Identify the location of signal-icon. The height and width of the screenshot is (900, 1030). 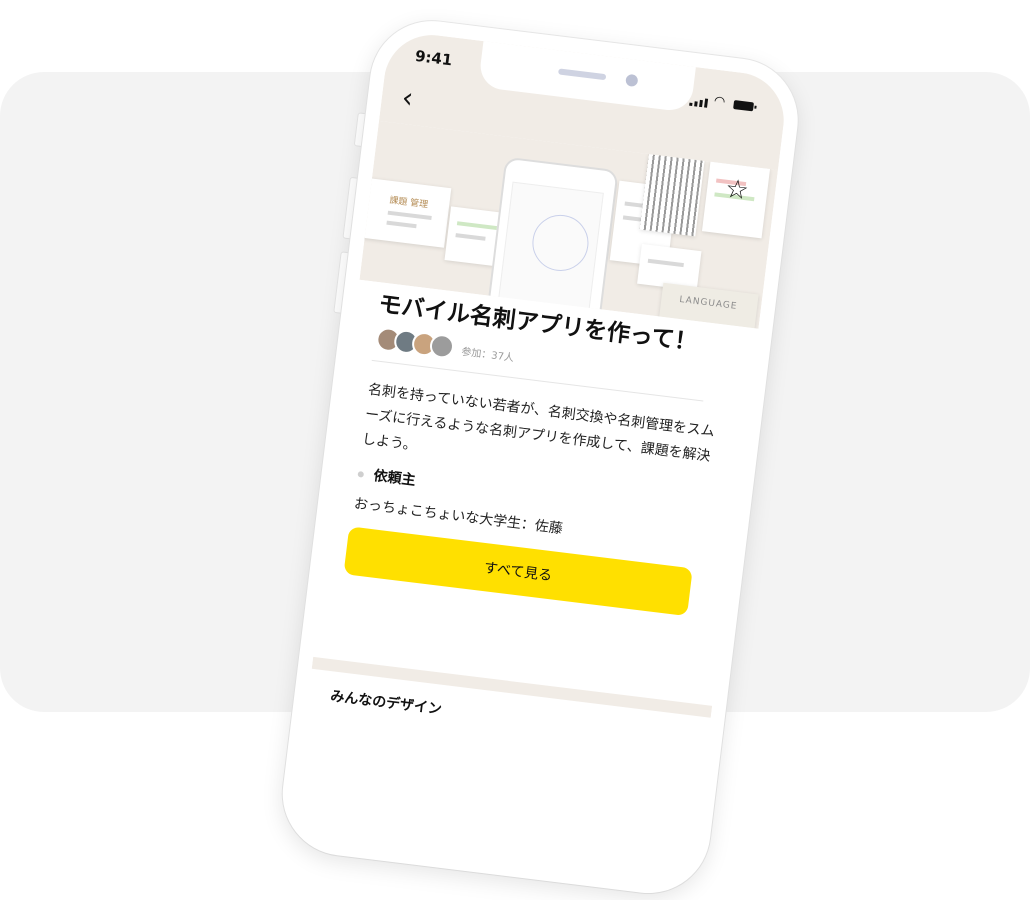
(699, 102).